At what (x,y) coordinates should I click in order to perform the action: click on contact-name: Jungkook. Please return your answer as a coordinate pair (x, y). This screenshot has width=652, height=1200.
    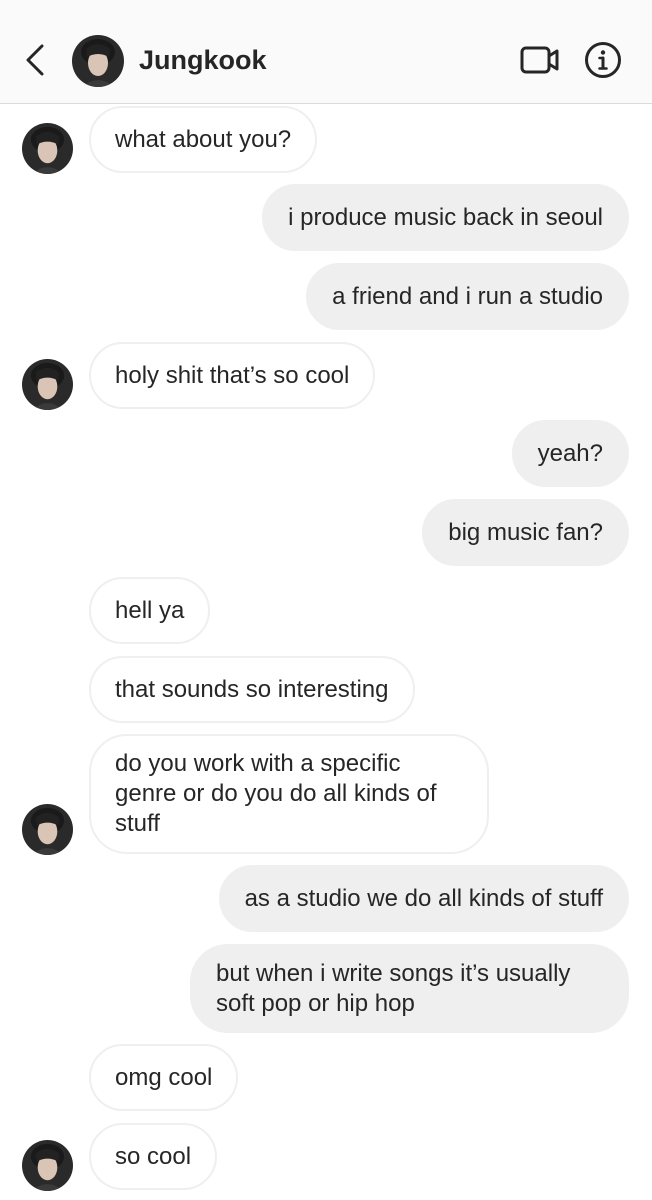
    Looking at the image, I should click on (203, 60).